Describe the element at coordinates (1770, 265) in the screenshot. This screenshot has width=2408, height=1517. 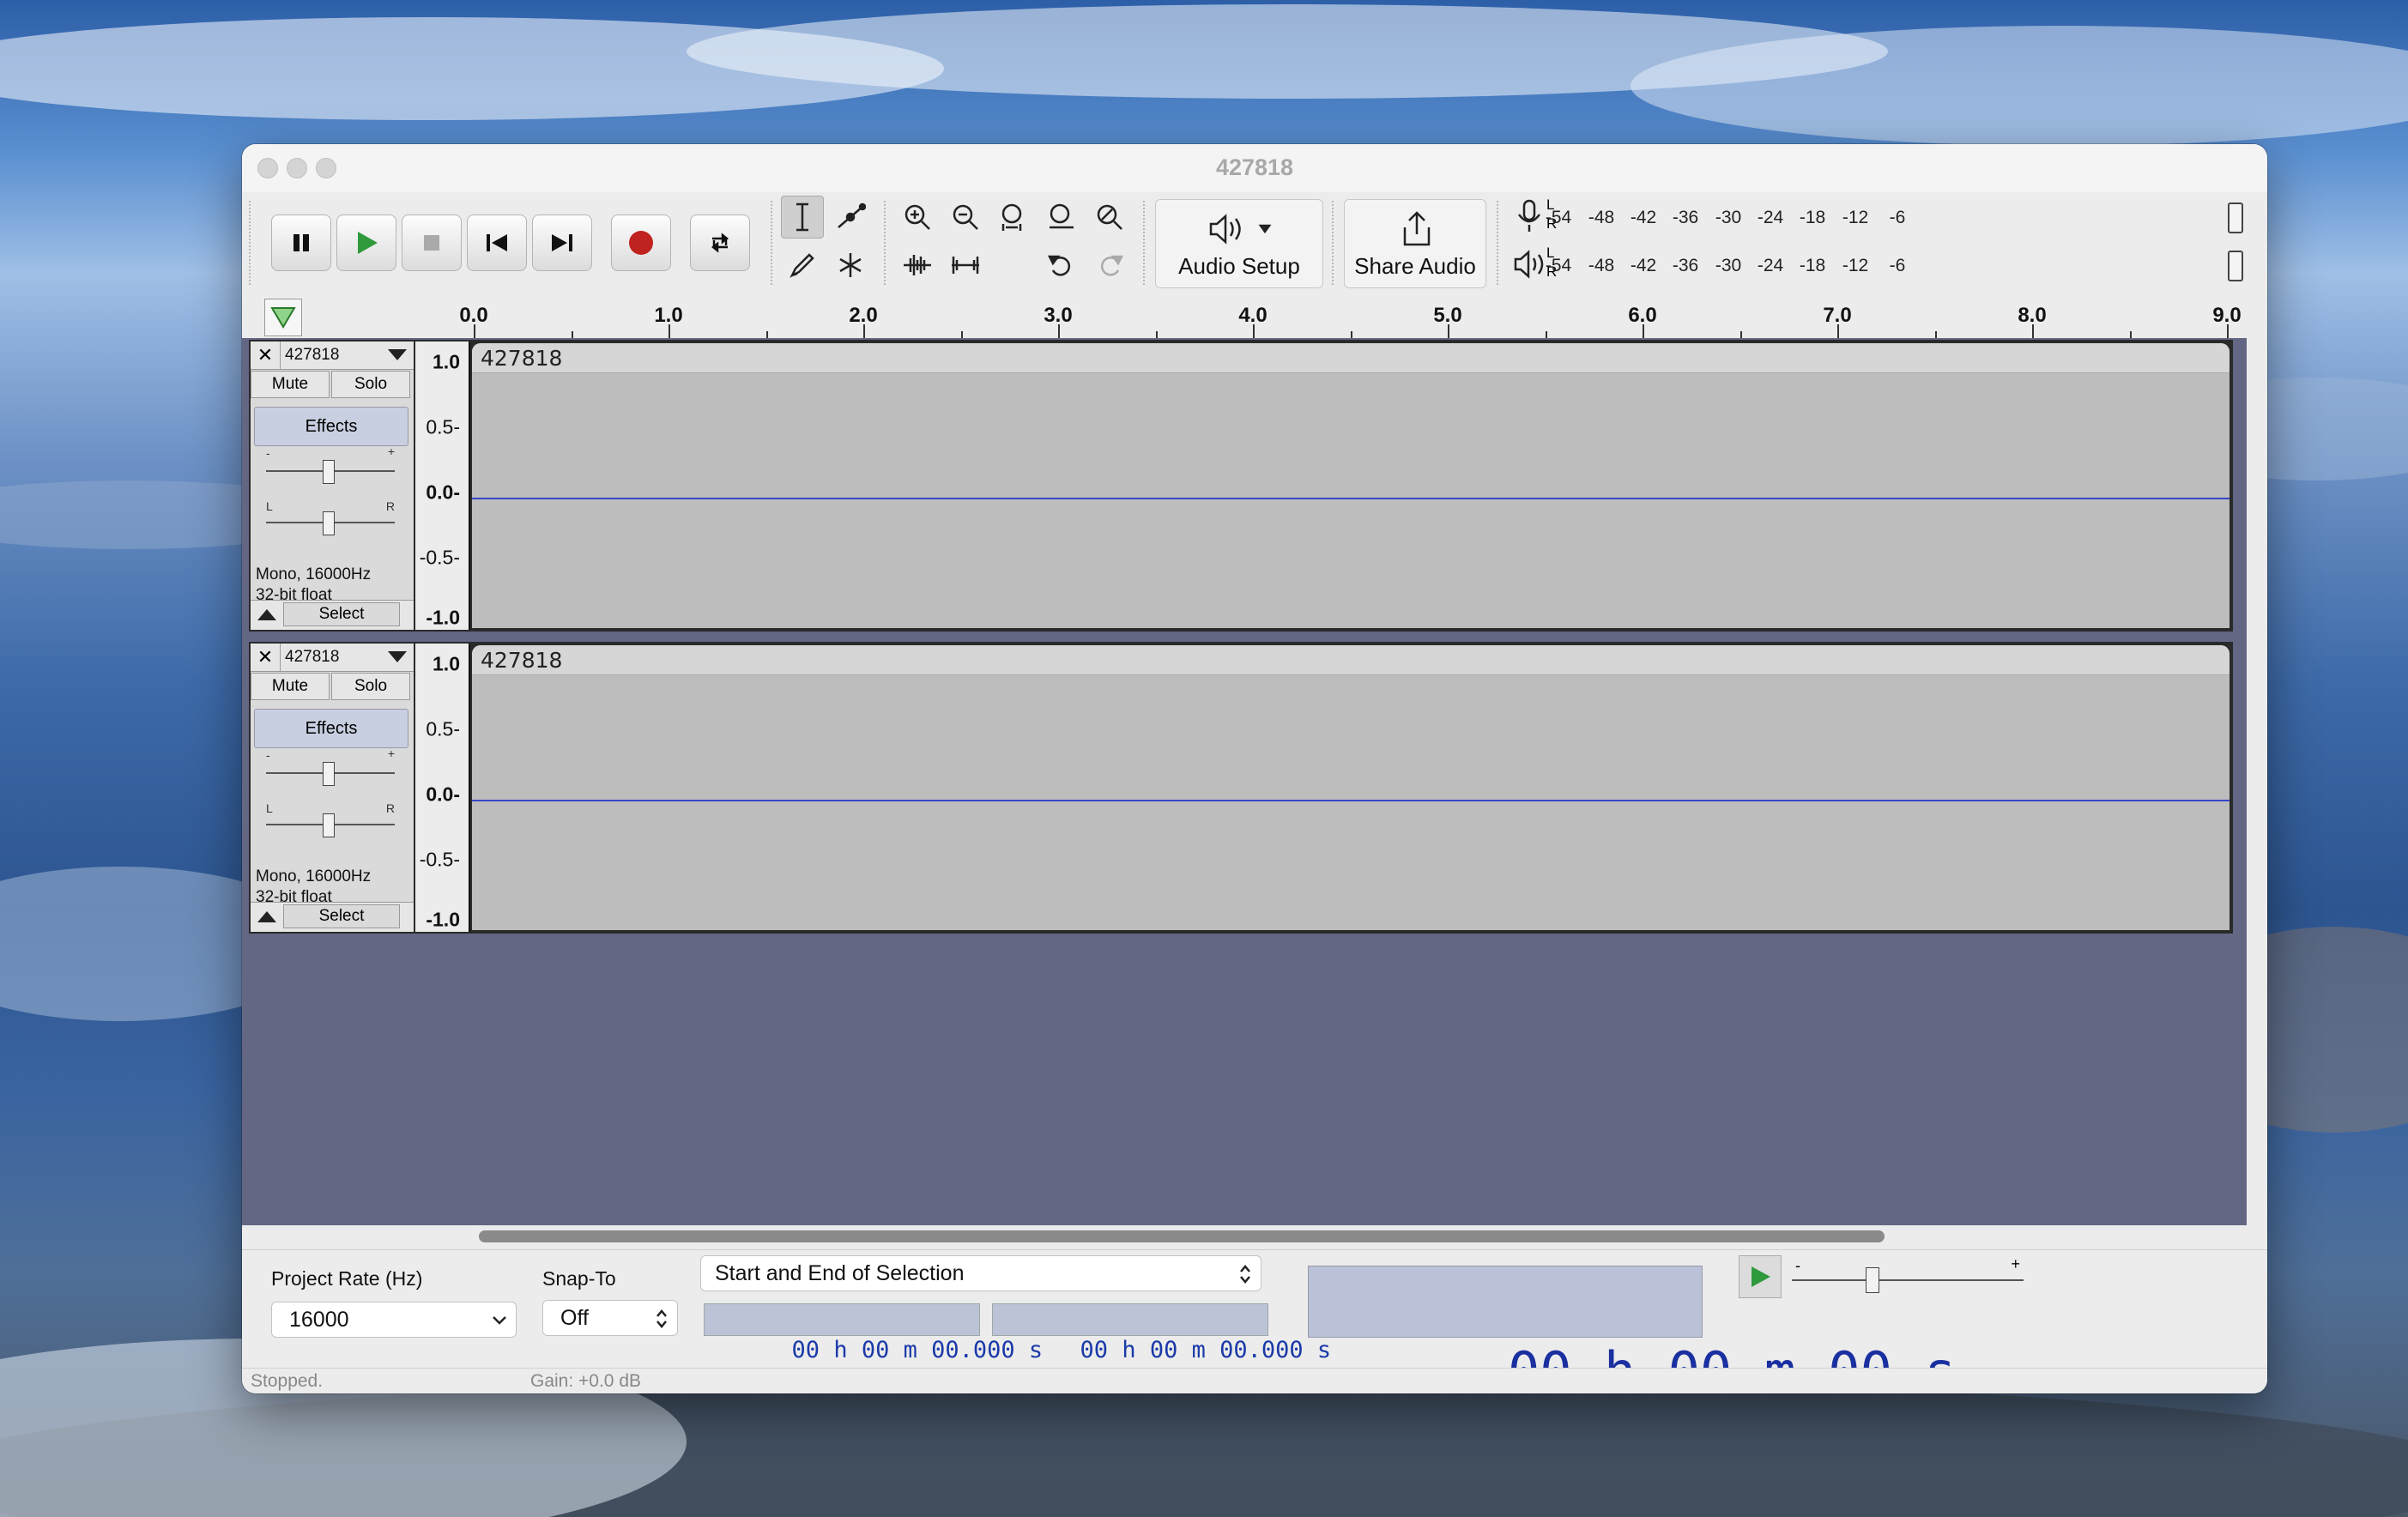
I see `meter-tick: -24` at that location.